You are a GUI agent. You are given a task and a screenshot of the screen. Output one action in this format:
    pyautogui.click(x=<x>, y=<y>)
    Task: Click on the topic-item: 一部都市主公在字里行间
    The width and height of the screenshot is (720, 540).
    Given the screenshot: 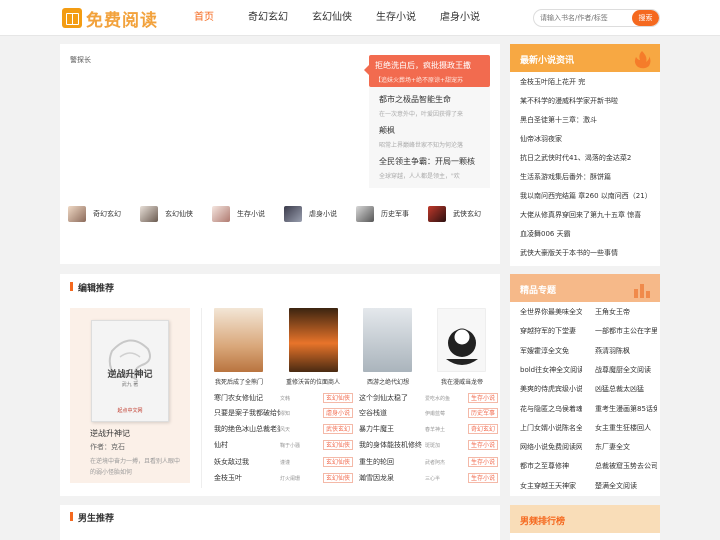 What is the action you would take?
    pyautogui.click(x=626, y=331)
    